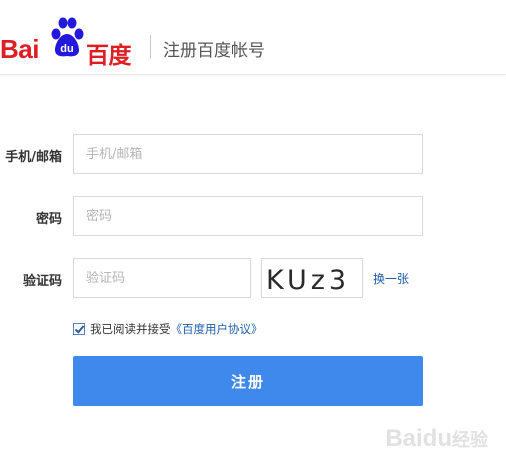  Describe the element at coordinates (109, 56) in the screenshot. I see `logo-text-cn: 百度` at that location.